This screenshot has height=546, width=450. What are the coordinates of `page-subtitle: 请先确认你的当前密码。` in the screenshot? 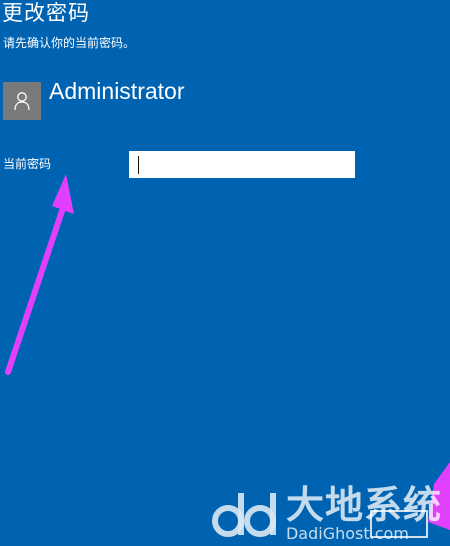 It's located at (69, 43).